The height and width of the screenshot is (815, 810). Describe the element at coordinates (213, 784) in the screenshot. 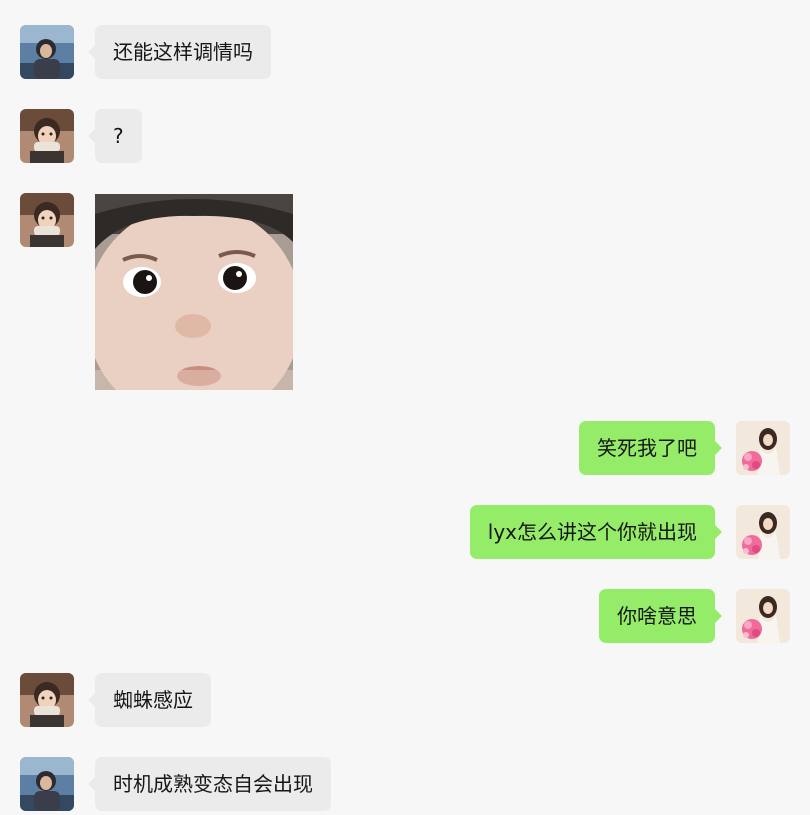

I see `message-text: 时机成熟变态自会出现` at that location.